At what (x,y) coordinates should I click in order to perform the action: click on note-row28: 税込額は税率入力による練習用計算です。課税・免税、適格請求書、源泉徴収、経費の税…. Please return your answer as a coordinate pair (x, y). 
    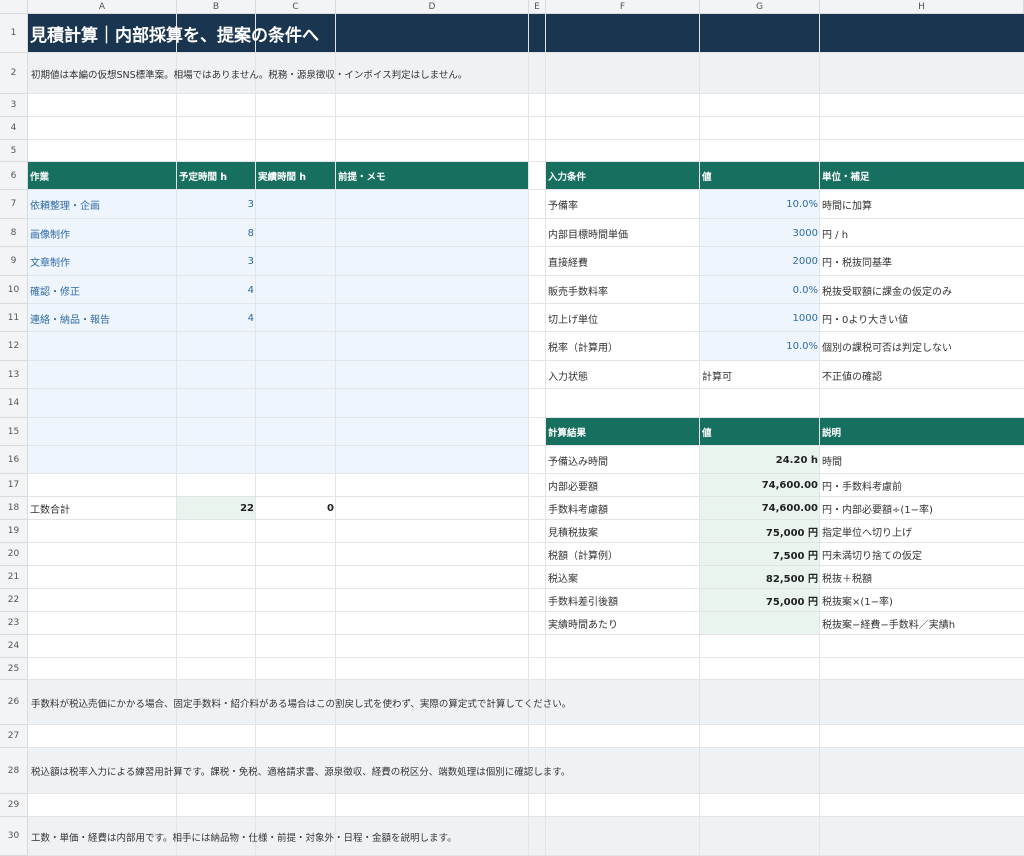
    Looking at the image, I should click on (526, 771).